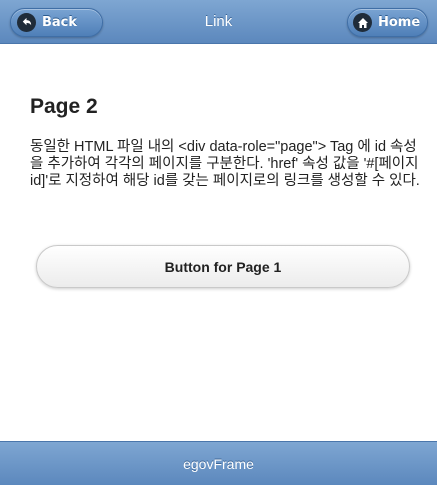 The width and height of the screenshot is (437, 485). What do you see at coordinates (64, 106) in the screenshot?
I see `page-title: Page 2` at bounding box center [64, 106].